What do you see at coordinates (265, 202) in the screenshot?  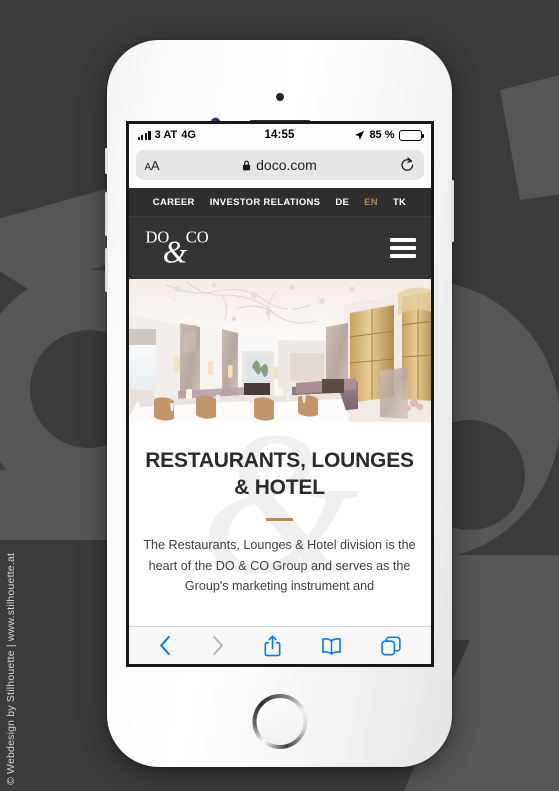 I see `topnav-link-investor-relations: INVESTOR RELATIONS` at bounding box center [265, 202].